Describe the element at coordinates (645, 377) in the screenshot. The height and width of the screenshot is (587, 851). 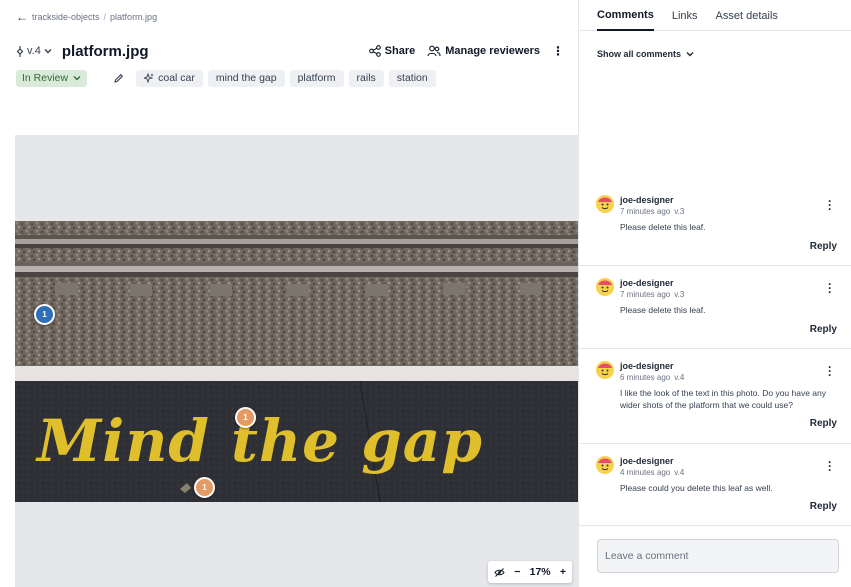
I see `comment-time: 6 minutes ago` at that location.